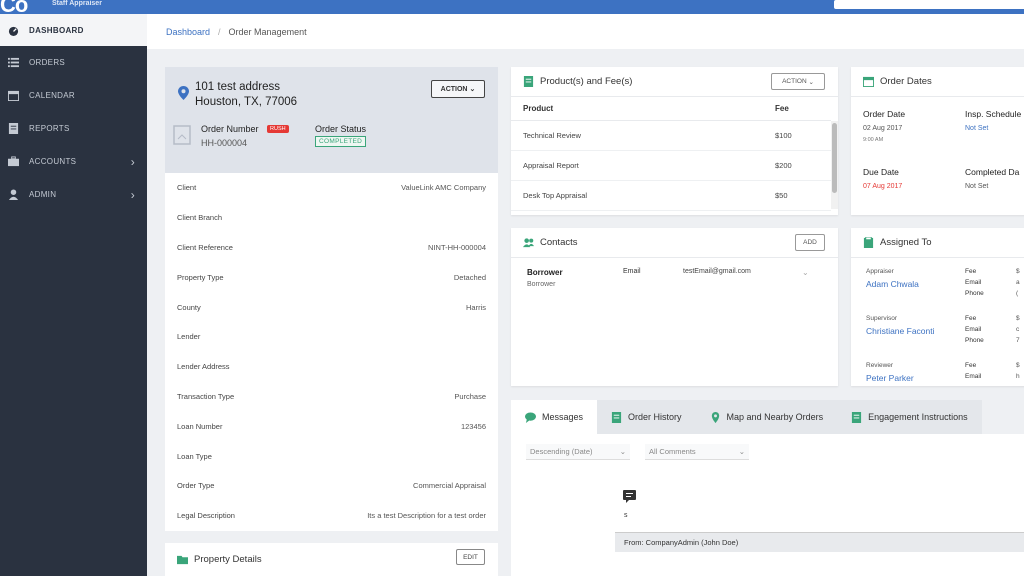 The image size is (1024, 576). What do you see at coordinates (1018, 282) in the screenshot?
I see `assignee-email-value: a` at bounding box center [1018, 282].